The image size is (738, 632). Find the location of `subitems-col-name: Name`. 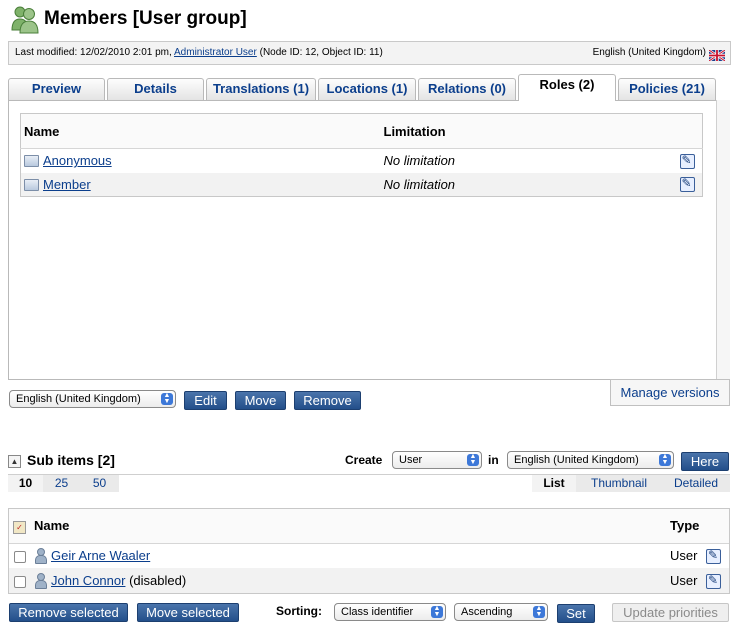

subitems-col-name: Name is located at coordinates (351, 526).